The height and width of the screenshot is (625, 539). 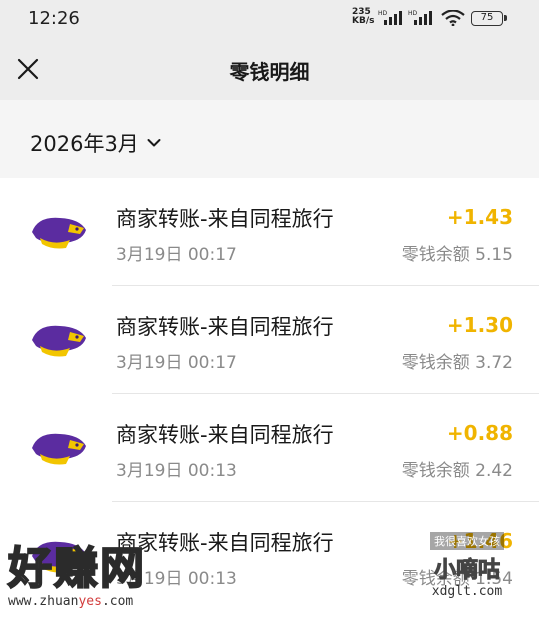 What do you see at coordinates (363, 21) in the screenshot?
I see `network-speed-unit: KB/s` at bounding box center [363, 21].